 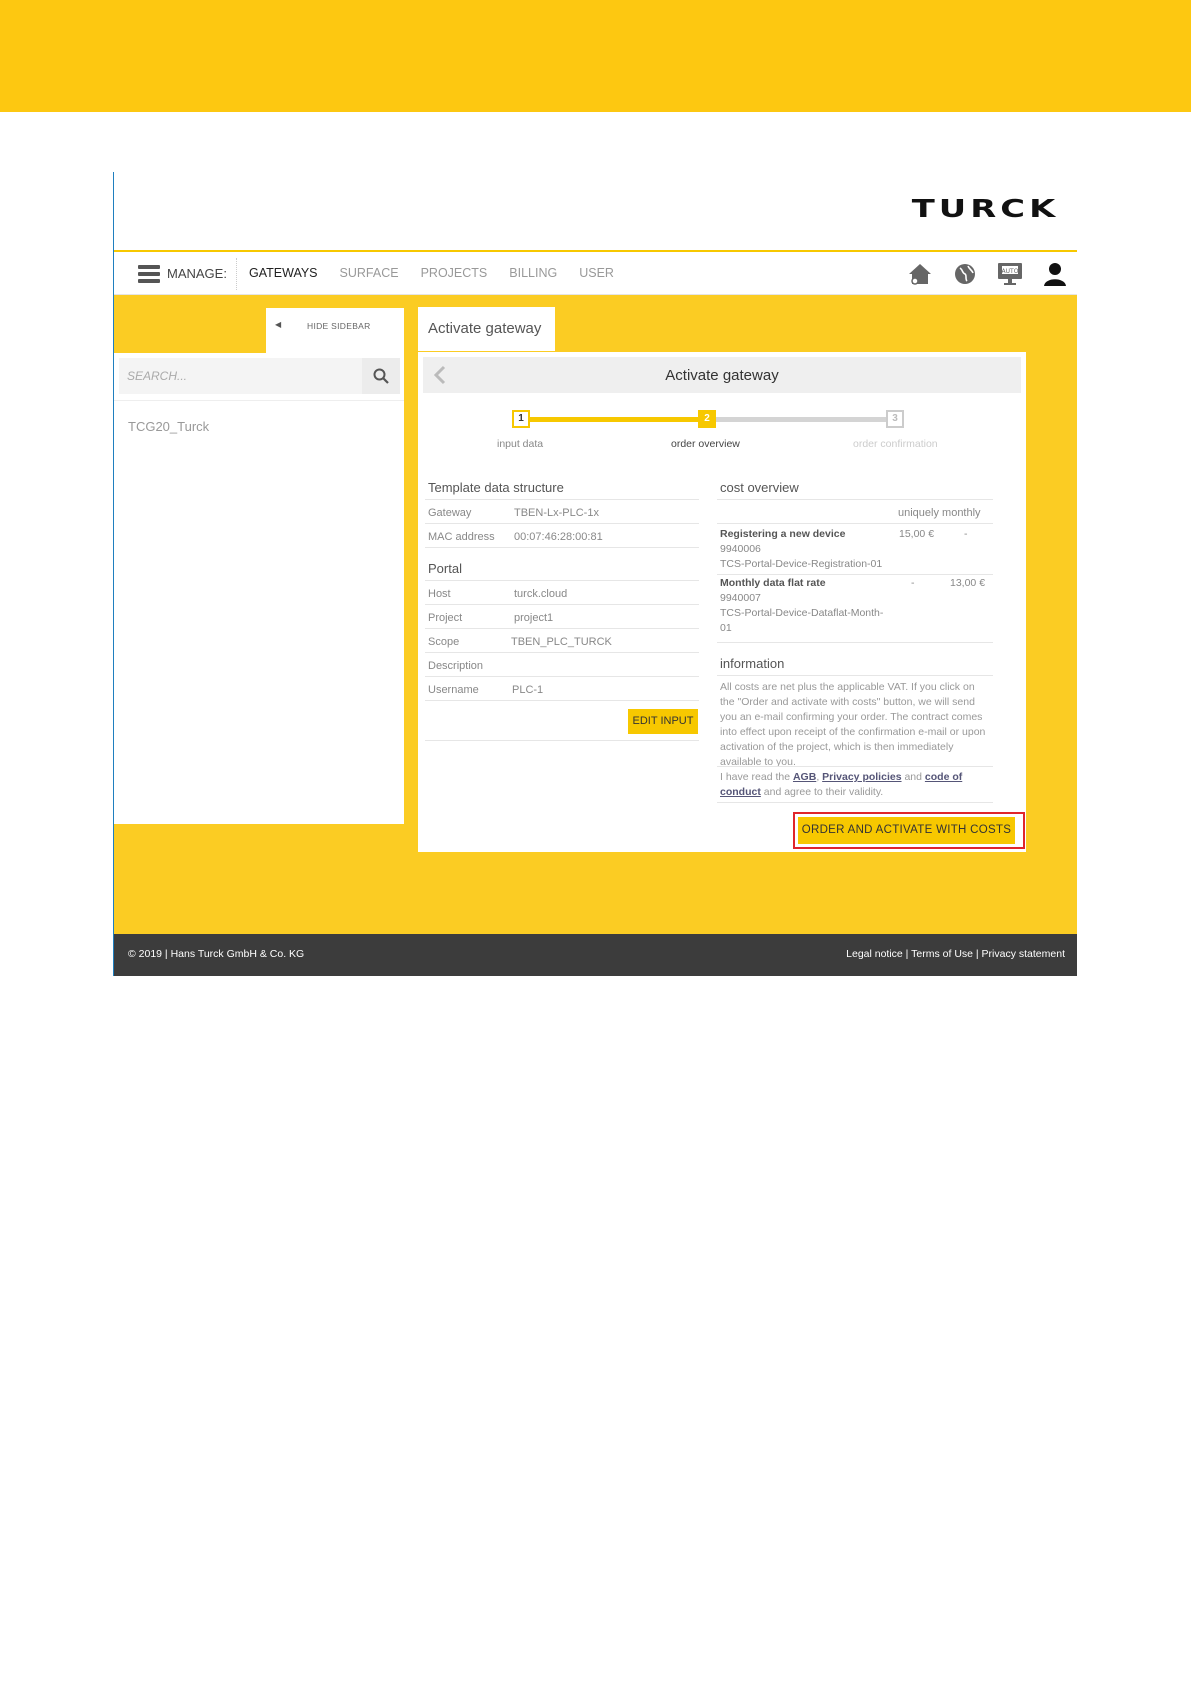 I want to click on template-value: TBEN-Lx-PLC-1x, so click(x=556, y=513).